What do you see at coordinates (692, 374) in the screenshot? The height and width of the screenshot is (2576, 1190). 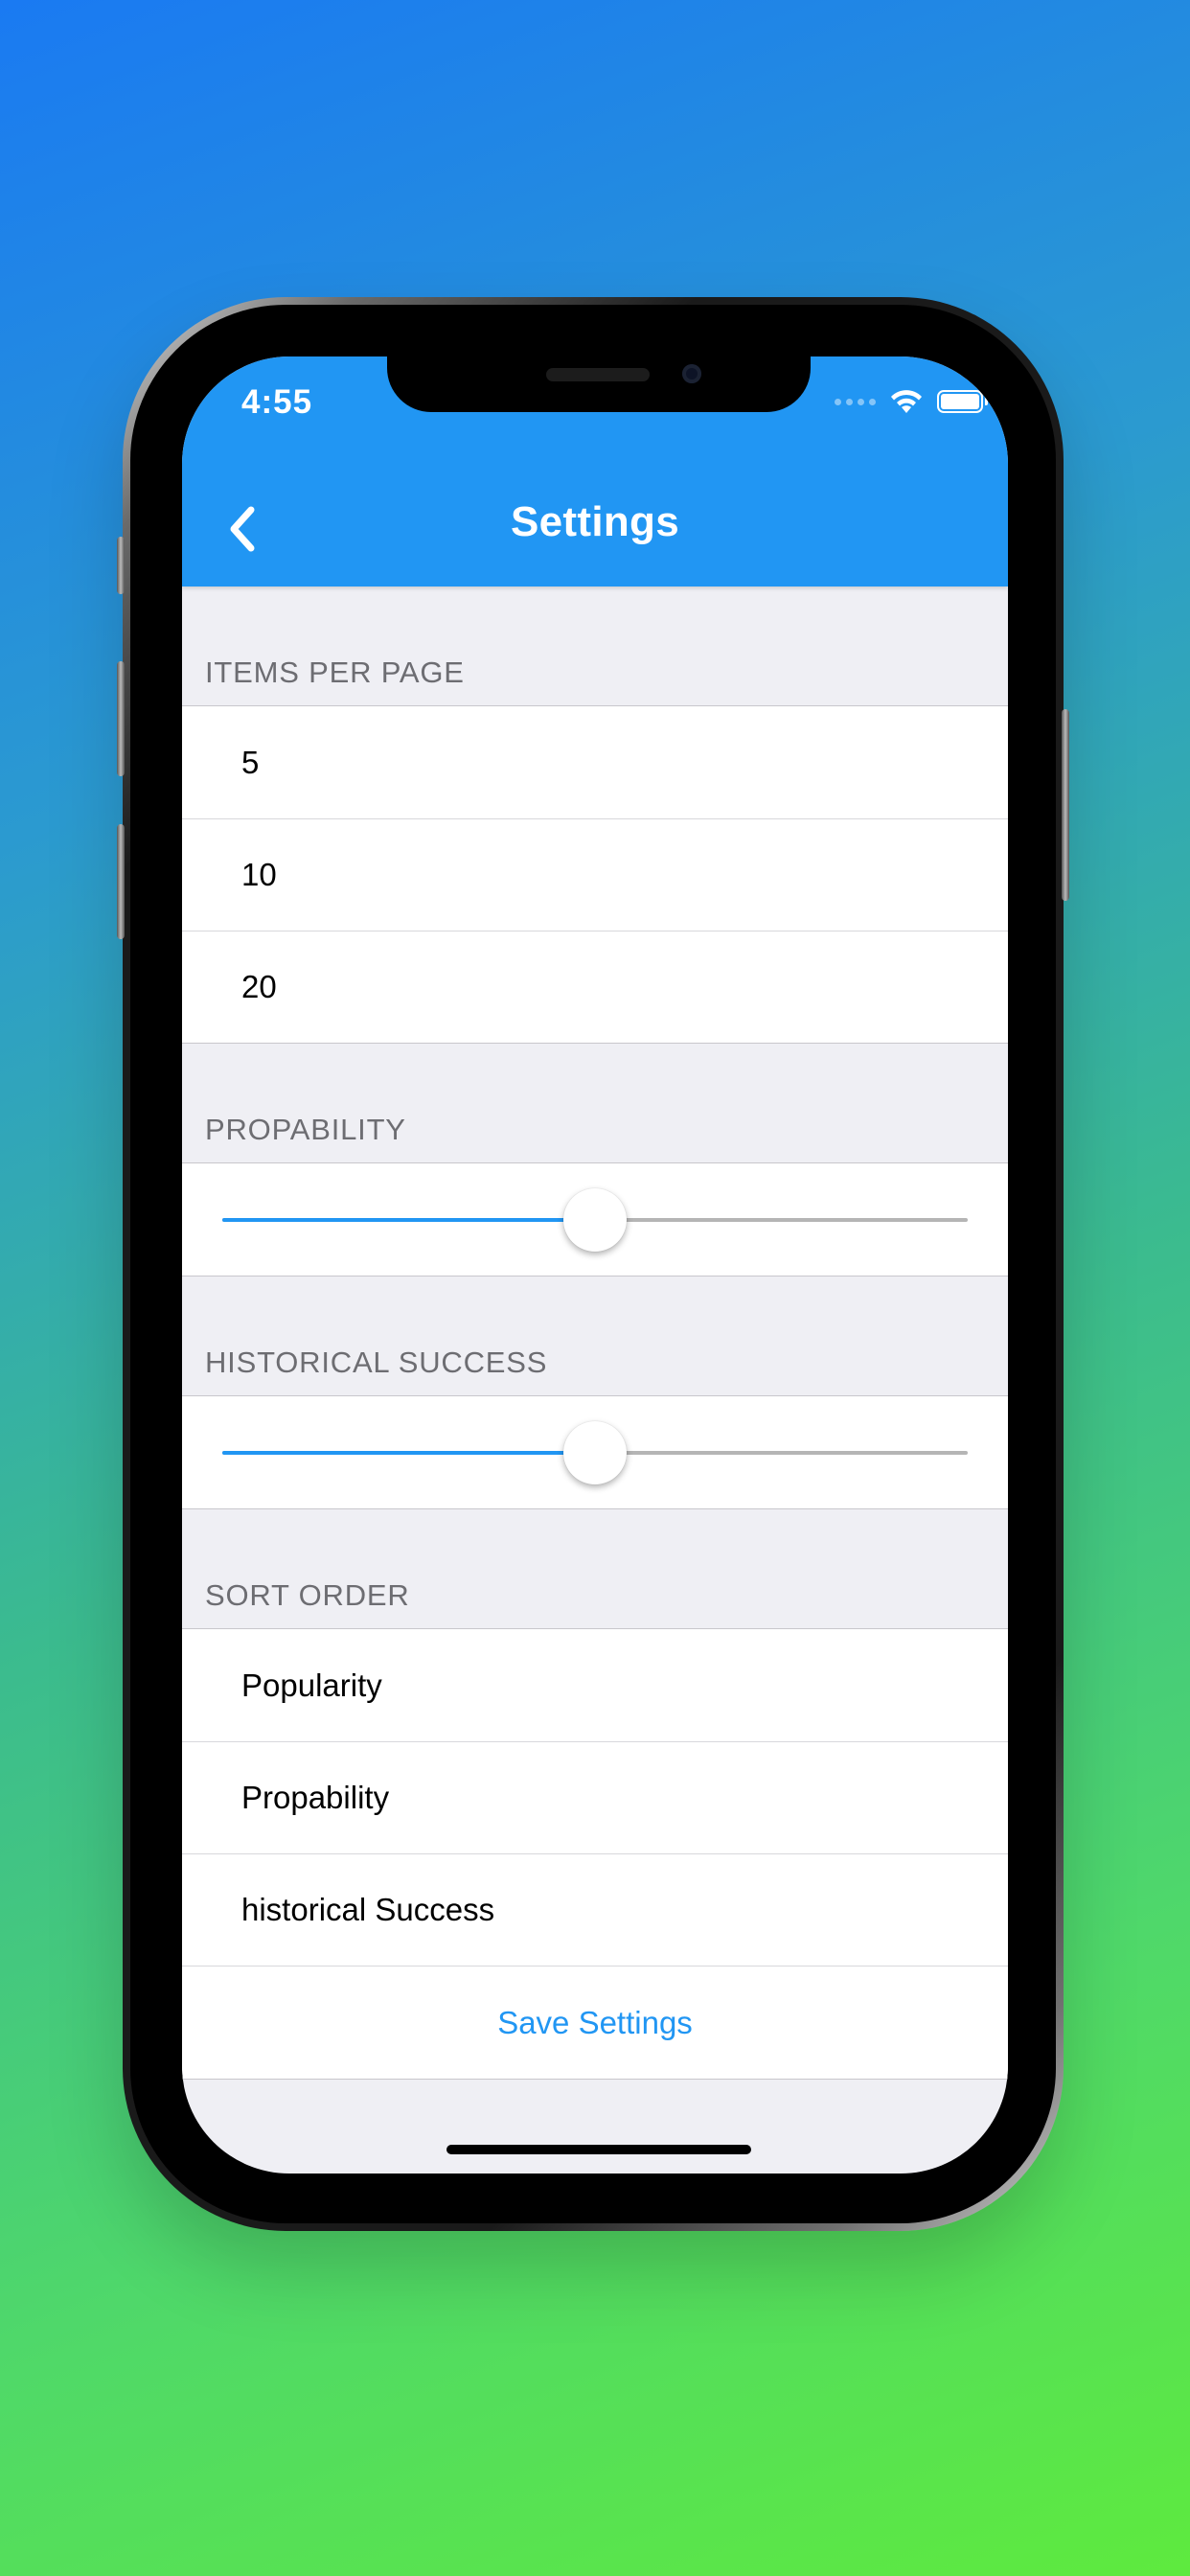 I see `front-camera` at bounding box center [692, 374].